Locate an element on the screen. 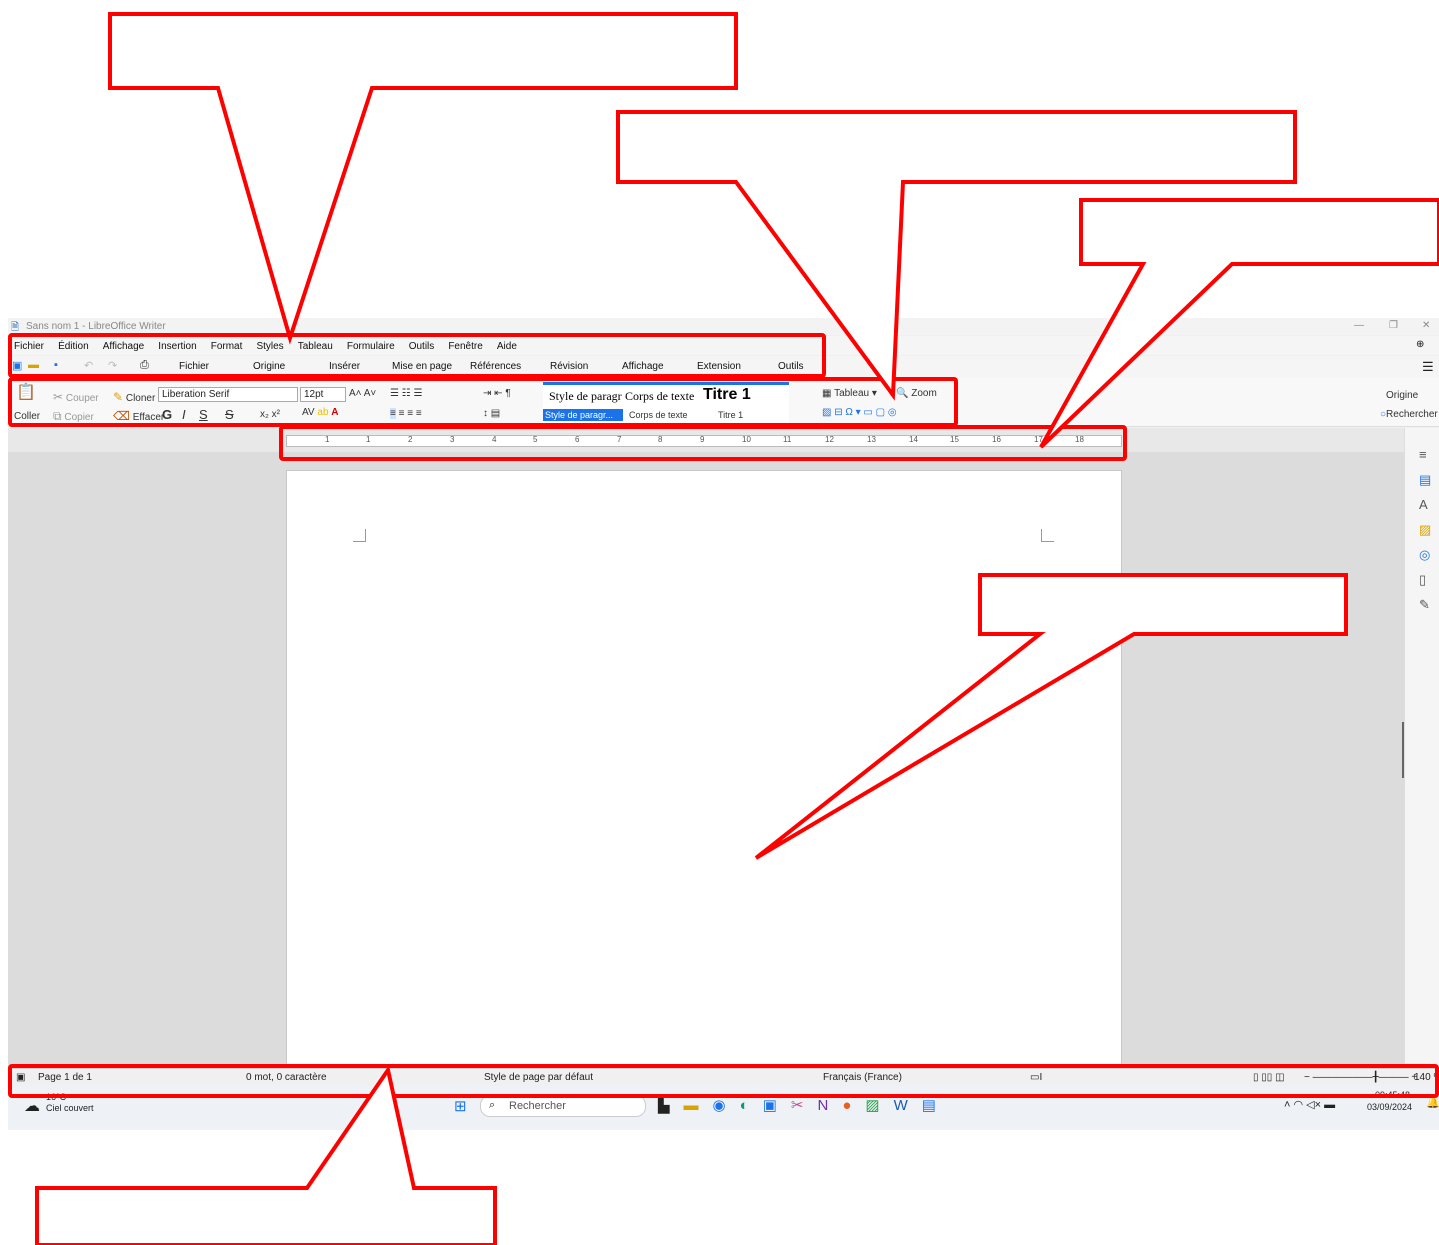 This screenshot has width=1439, height=1245. callout-5-shape is located at coordinates (266, 1155).